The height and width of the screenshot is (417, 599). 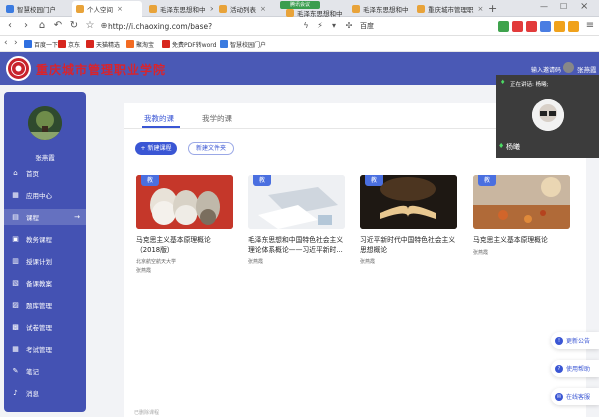 I want to click on maximize-icon: ☐, so click(x=563, y=6).